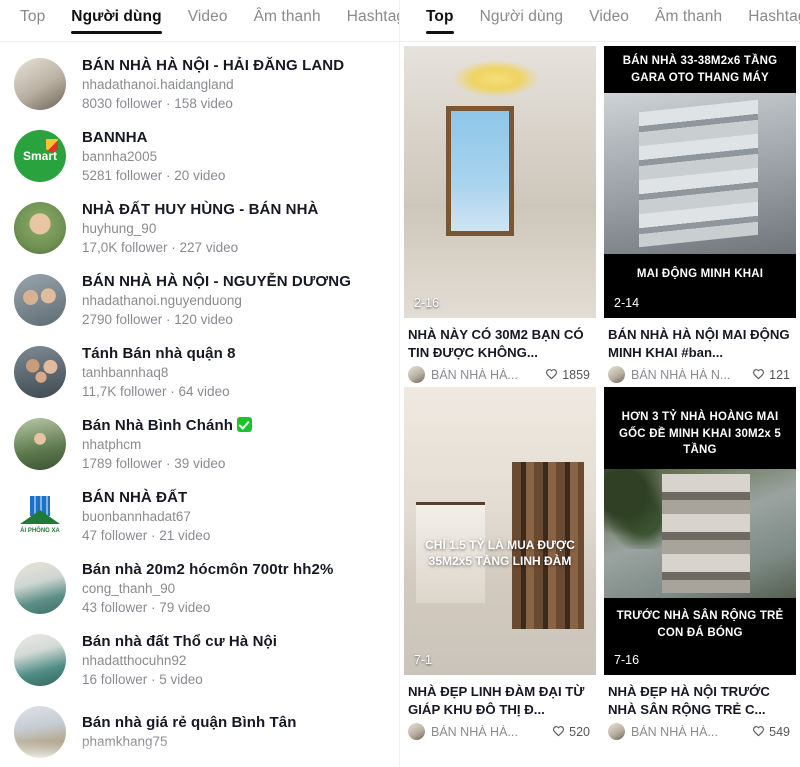 The image size is (800, 767). Describe the element at coordinates (115, 137) in the screenshot. I see `user-display-name: BANNHA` at that location.